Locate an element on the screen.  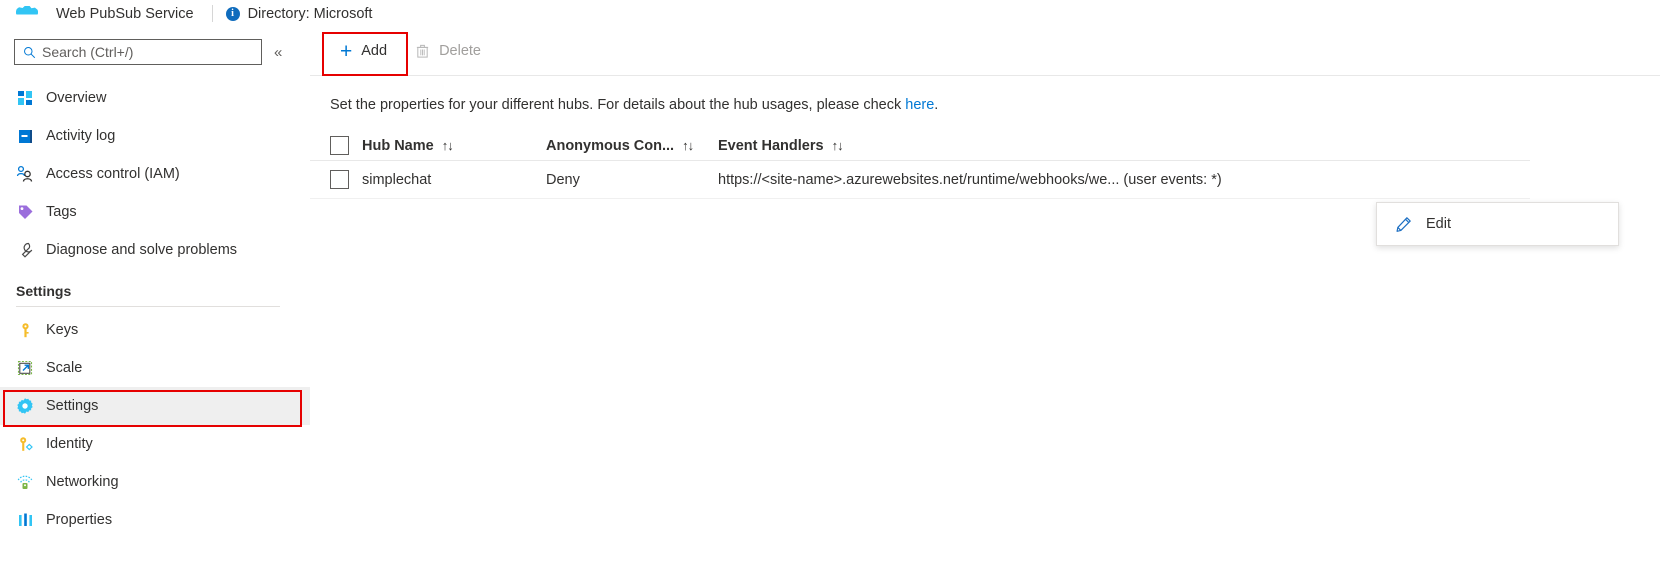
add-button-label: Add is located at coordinates (374, 51).